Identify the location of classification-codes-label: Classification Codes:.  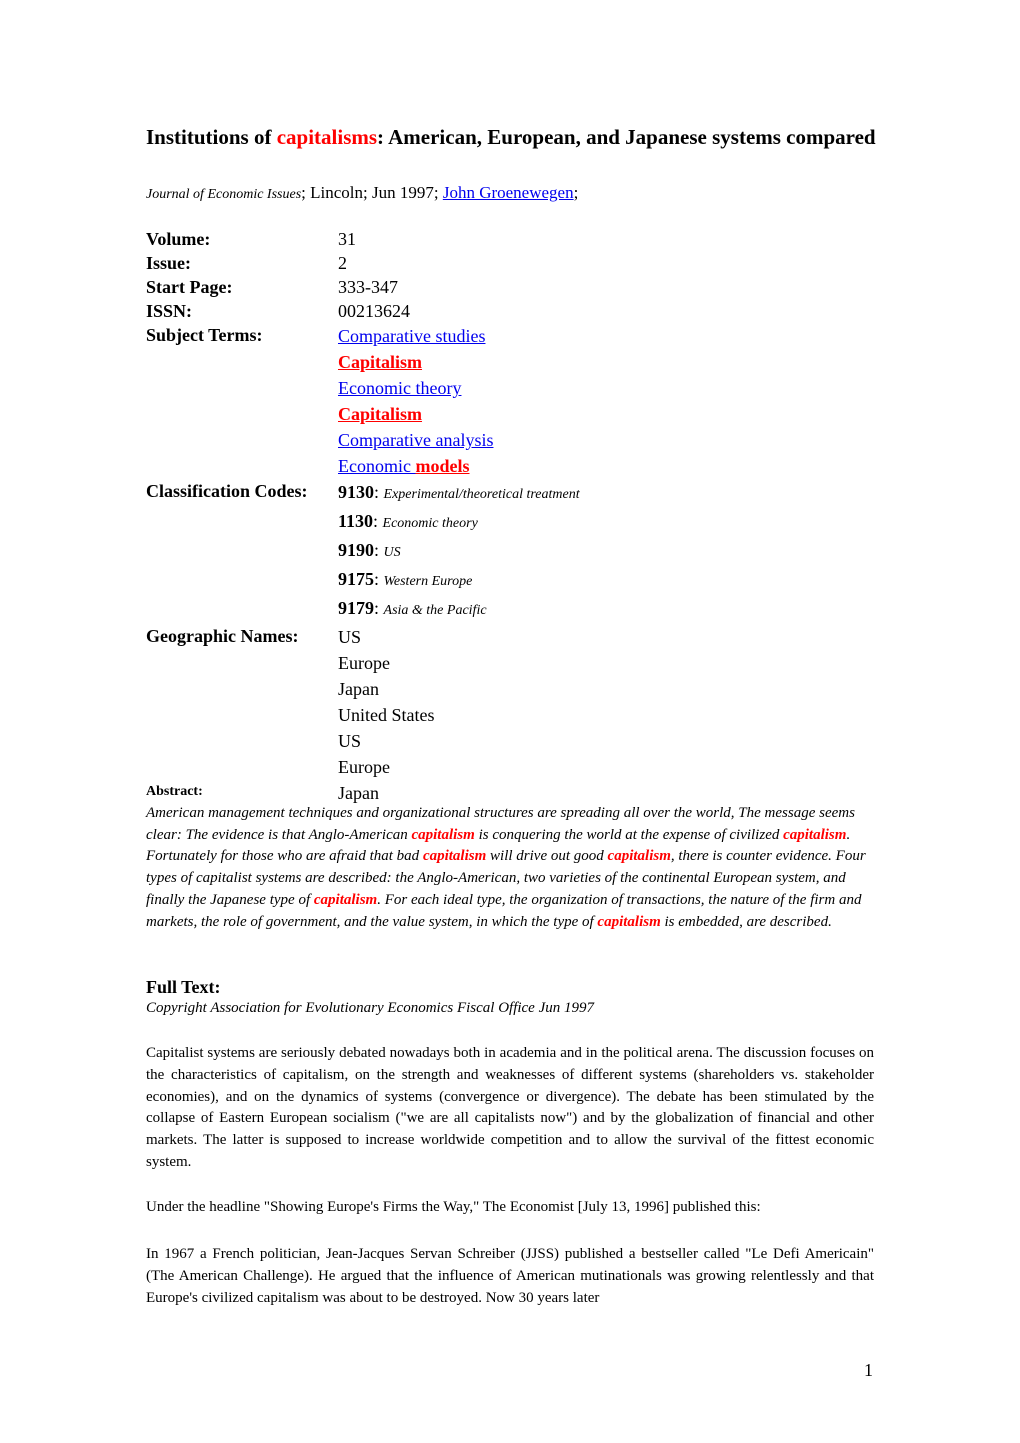
(227, 491).